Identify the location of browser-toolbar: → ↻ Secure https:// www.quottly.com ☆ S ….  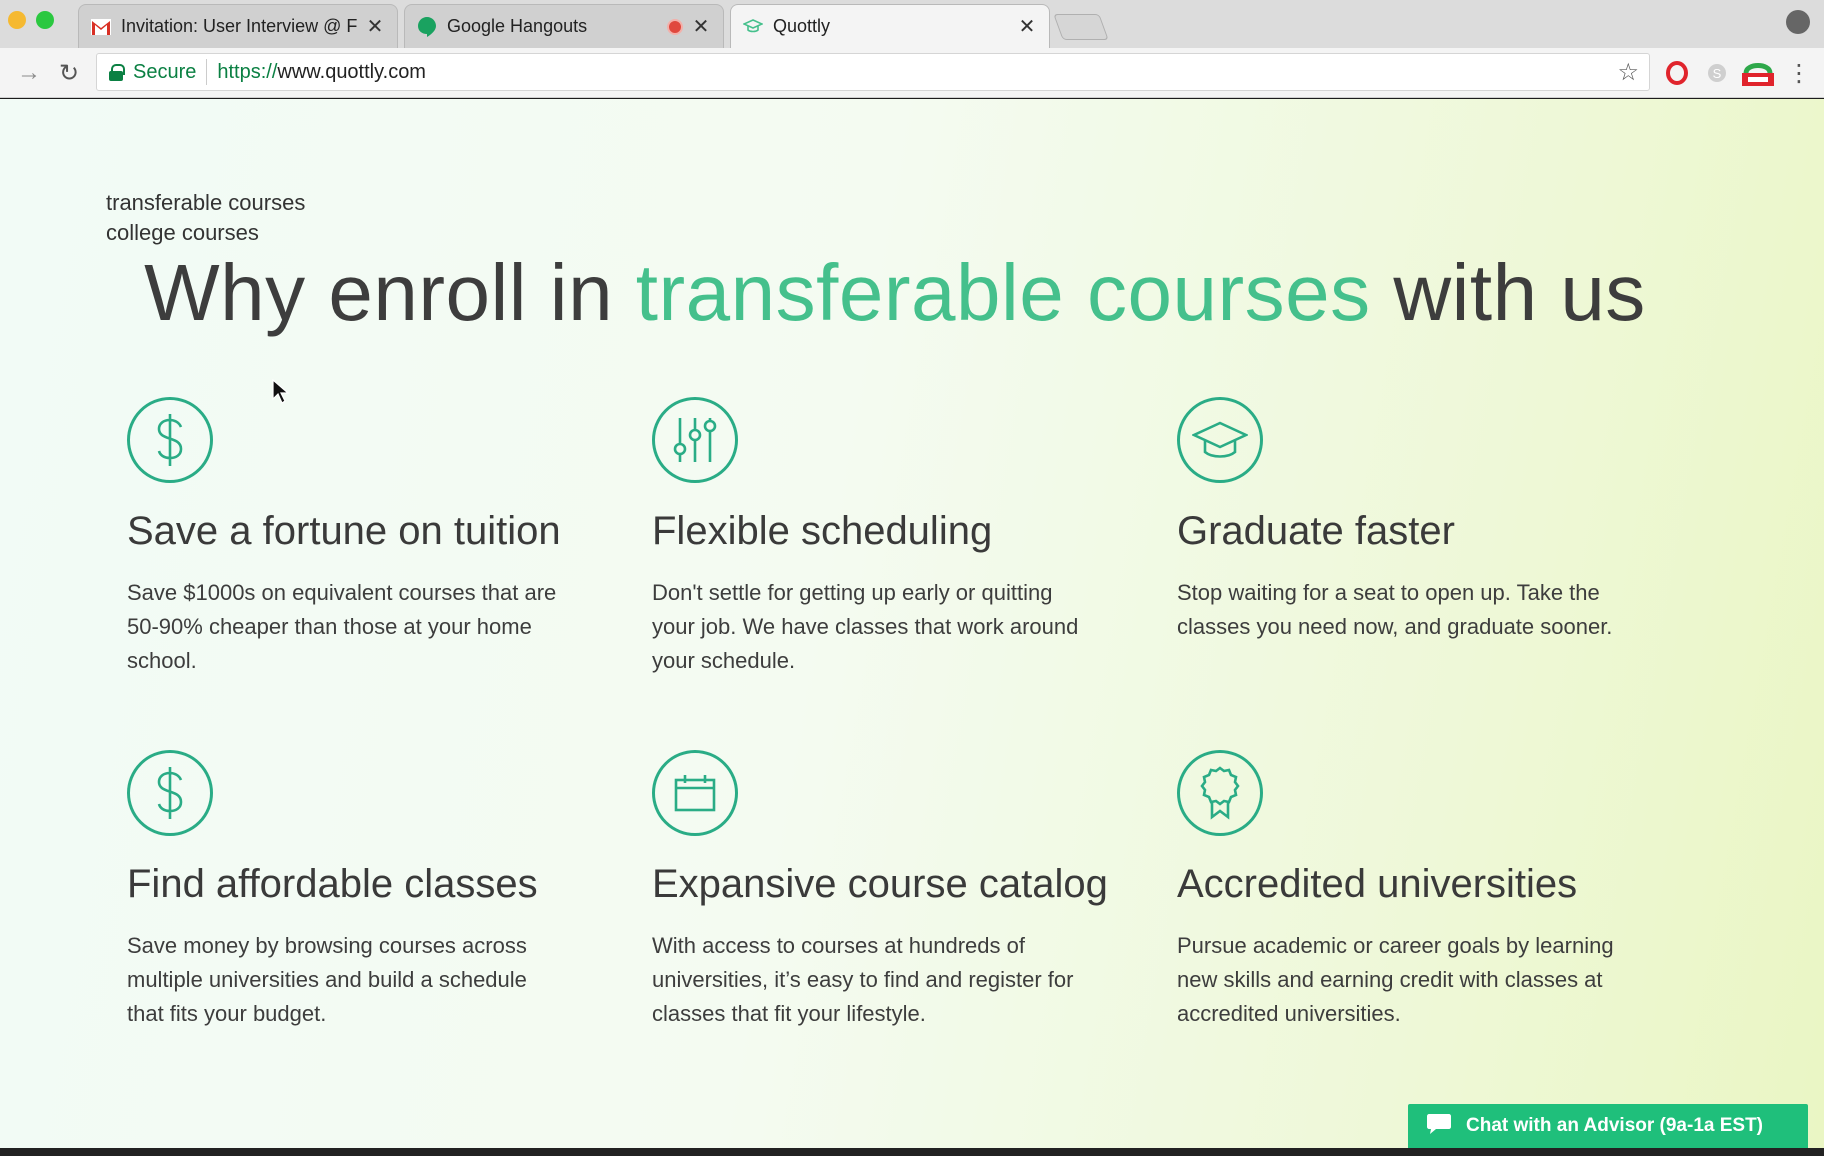
(912, 73).